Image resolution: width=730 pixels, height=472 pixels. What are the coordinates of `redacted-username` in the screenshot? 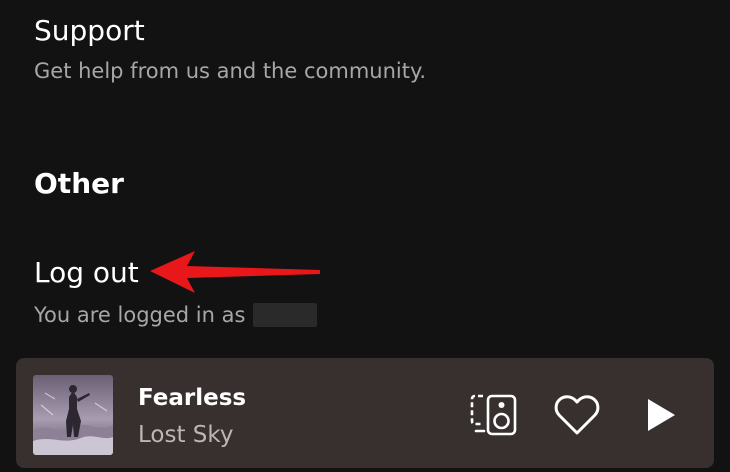 It's located at (285, 315).